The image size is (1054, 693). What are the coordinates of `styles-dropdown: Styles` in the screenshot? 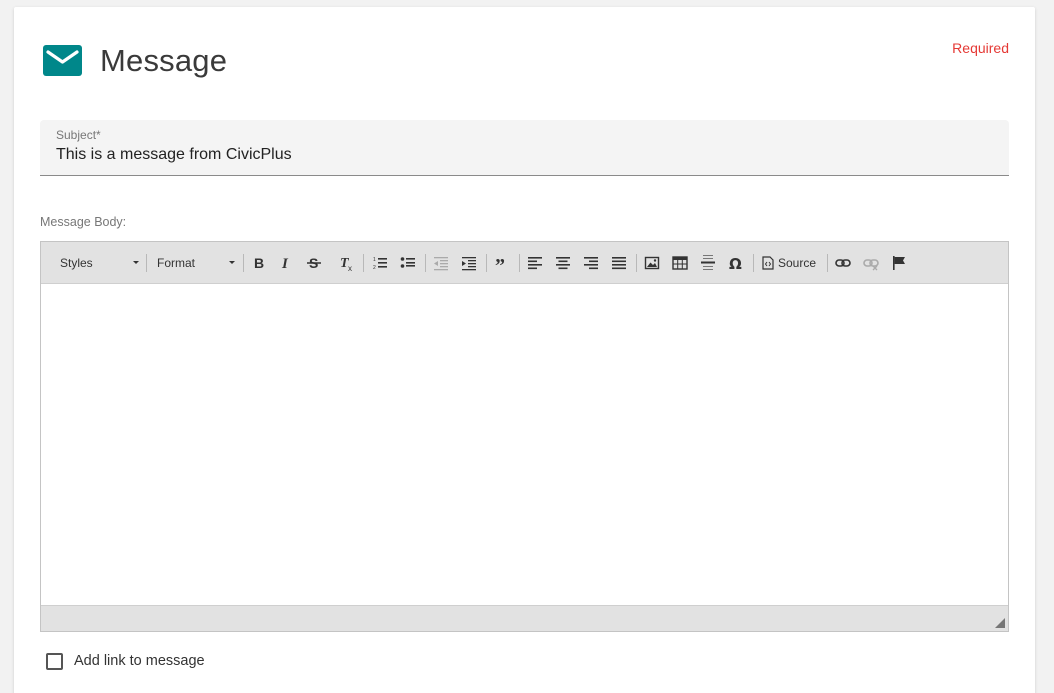 It's located at (94, 262).